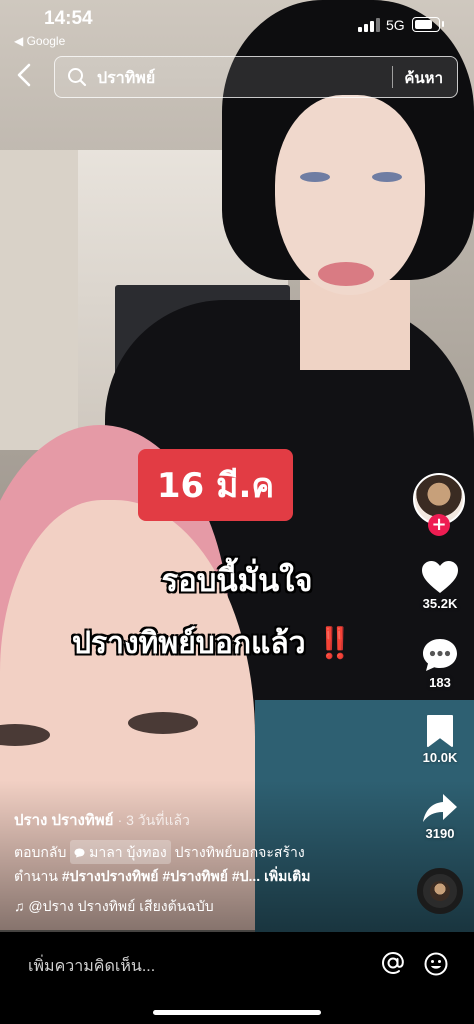 The height and width of the screenshot is (1024, 474). What do you see at coordinates (68, 18) in the screenshot?
I see `status-time: 14:54` at bounding box center [68, 18].